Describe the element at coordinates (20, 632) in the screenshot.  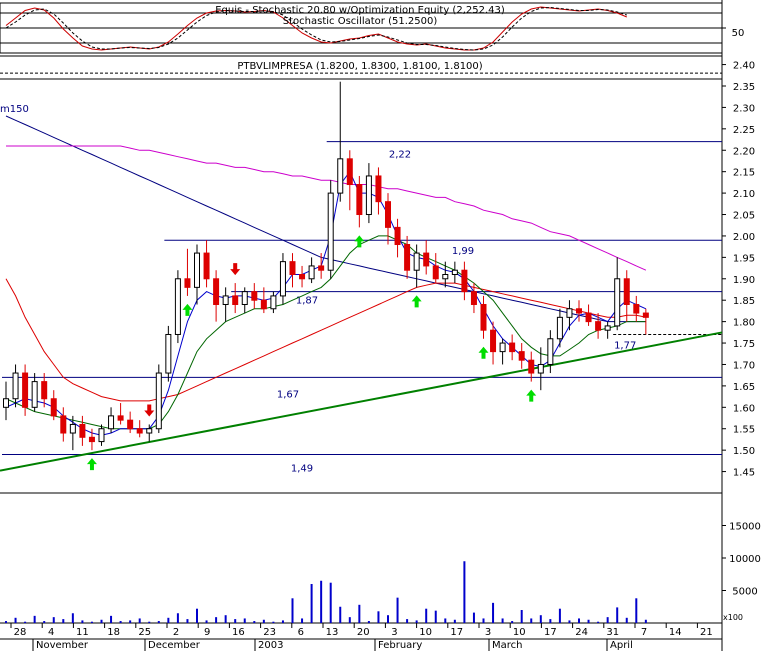
I see `x-tick-label-0: 28` at that location.